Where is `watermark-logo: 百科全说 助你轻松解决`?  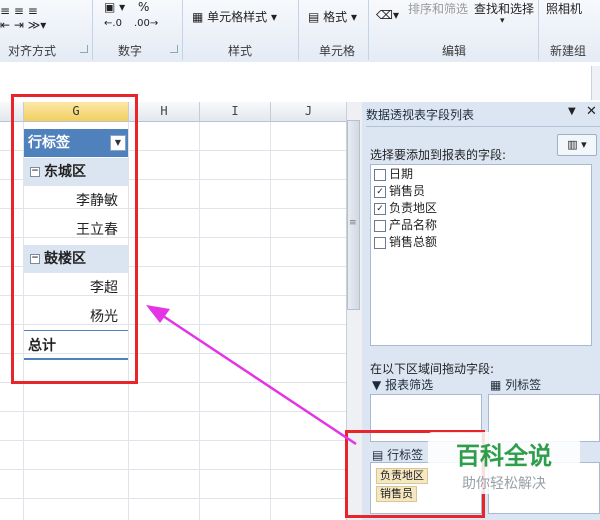 watermark-logo: 百科全说 助你轻松解决 is located at coordinates (504, 463).